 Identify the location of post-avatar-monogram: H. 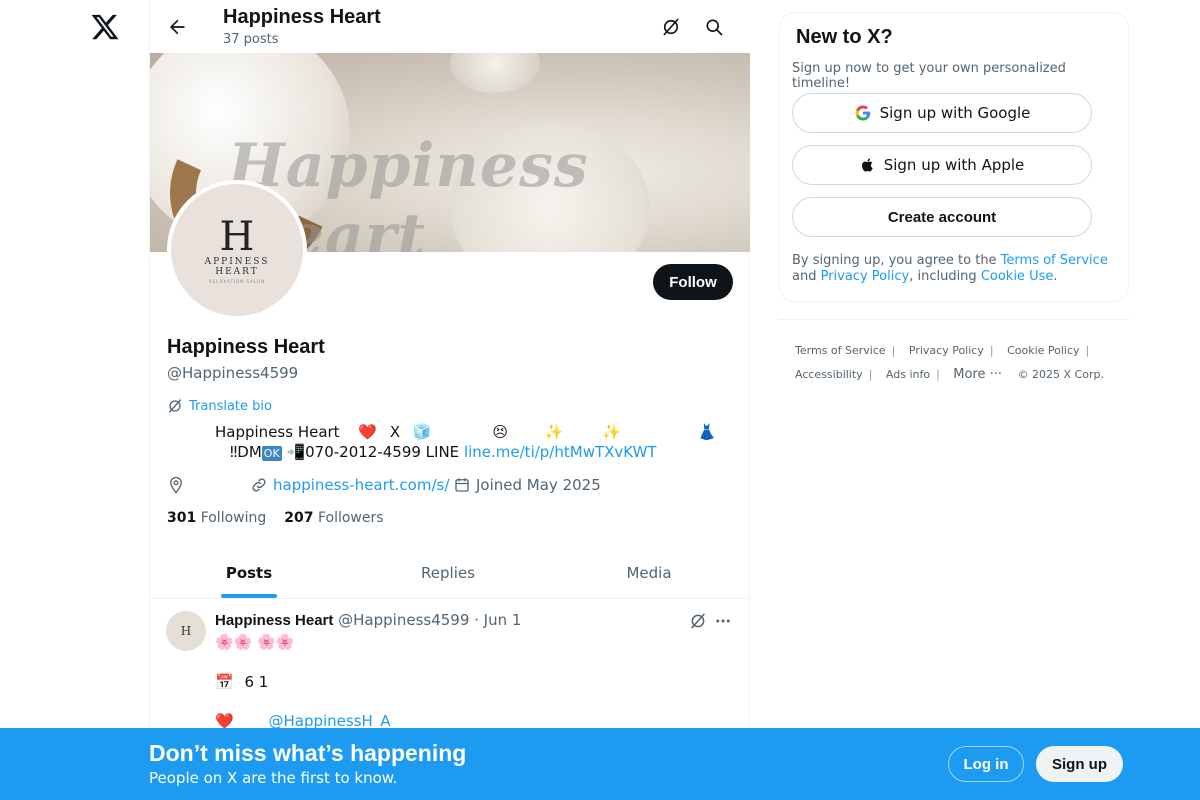
(186, 631).